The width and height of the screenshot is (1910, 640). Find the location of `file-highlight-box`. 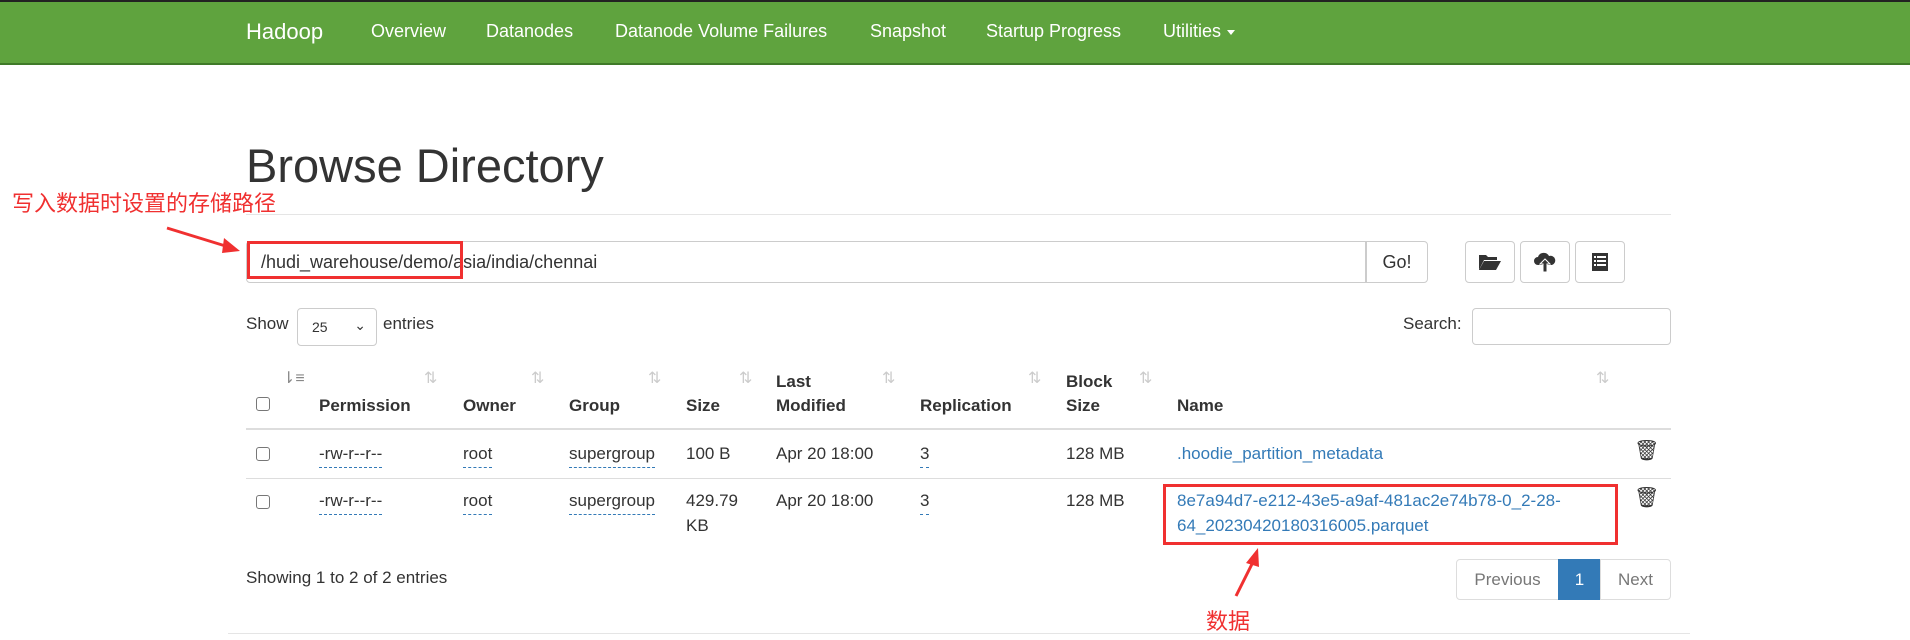

file-highlight-box is located at coordinates (1390, 514).